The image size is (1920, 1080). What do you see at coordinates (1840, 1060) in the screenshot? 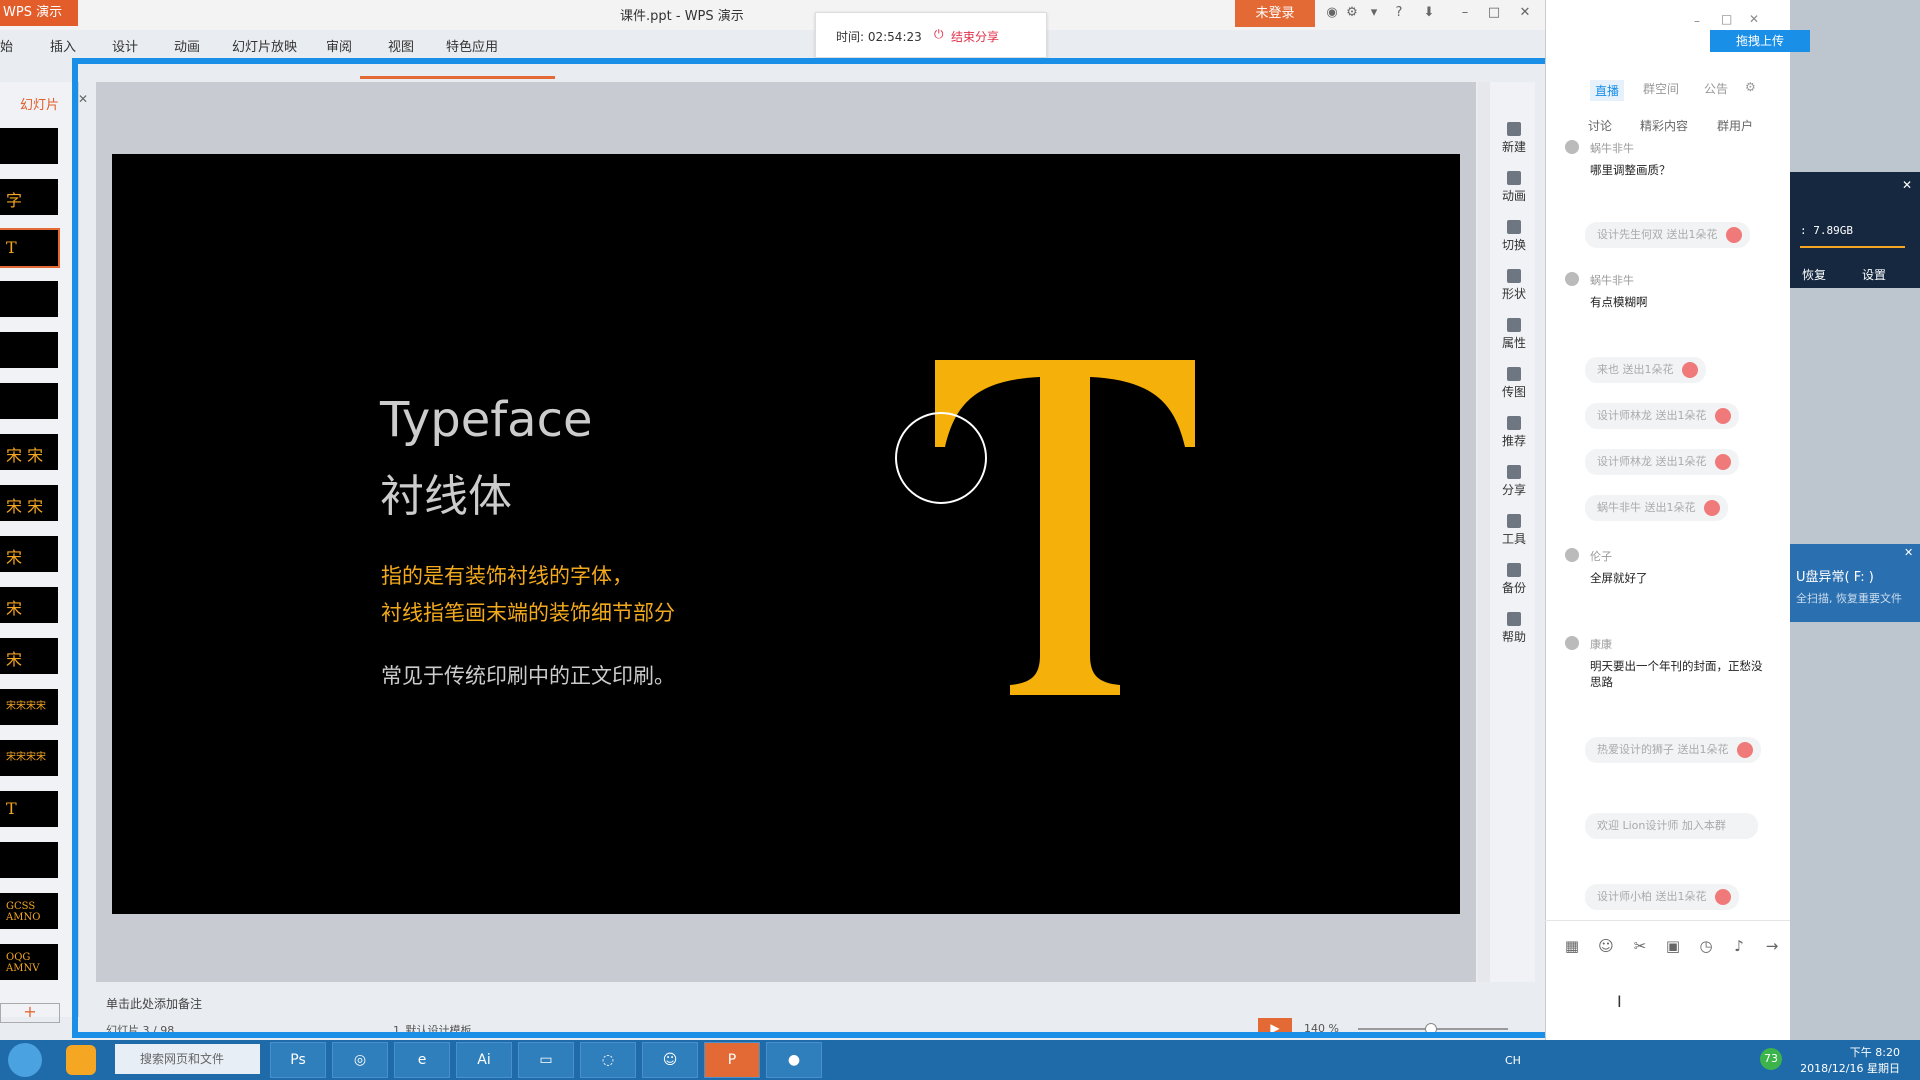
I see `taskbar-clock: 下午 8:20 2018/12/16 星期日` at bounding box center [1840, 1060].